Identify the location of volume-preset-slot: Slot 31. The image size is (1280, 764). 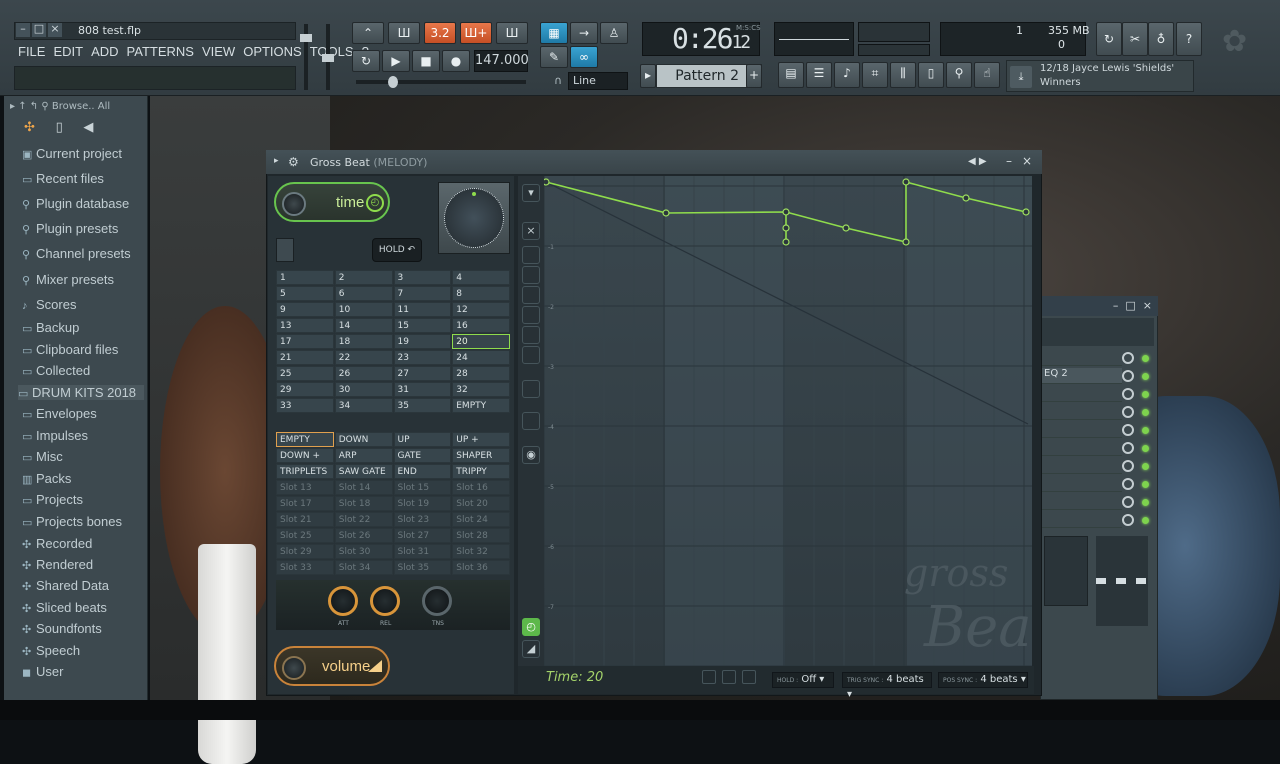
(422, 551).